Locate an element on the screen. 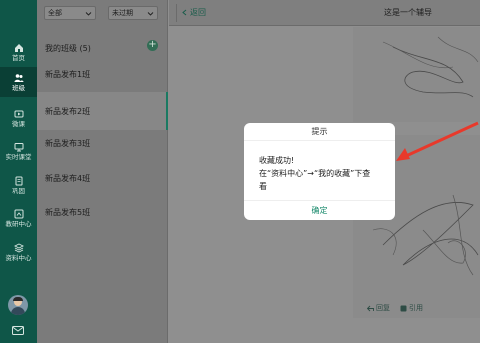 This screenshot has height=343, width=480. quote-button: 引用 is located at coordinates (411, 308).